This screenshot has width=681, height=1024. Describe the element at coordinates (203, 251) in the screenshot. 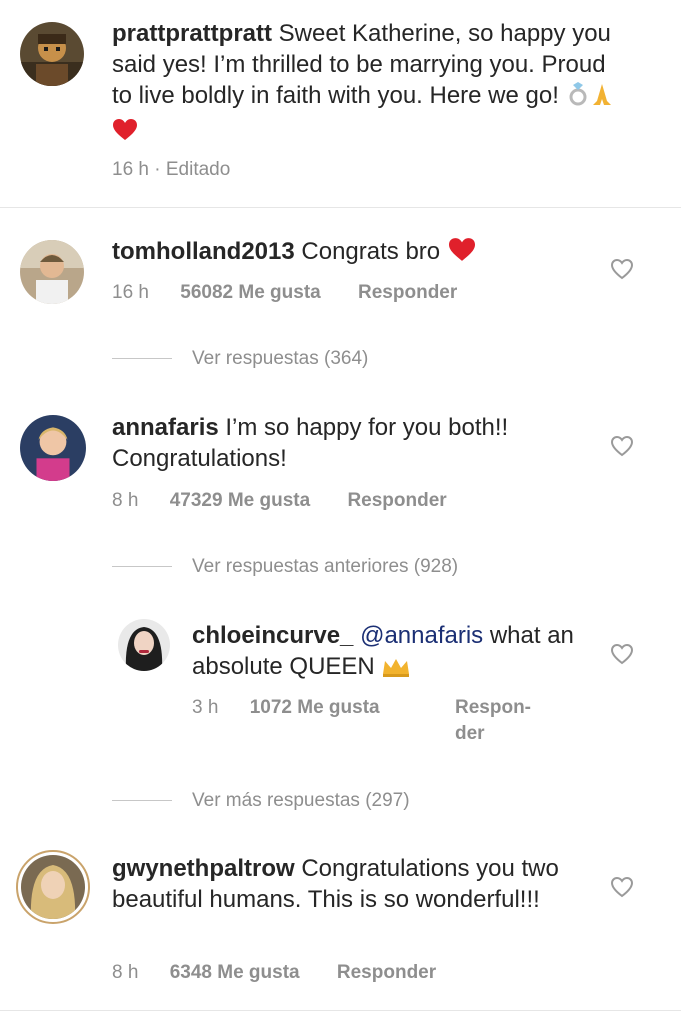

I see `comment-username: tomholland2013` at that location.